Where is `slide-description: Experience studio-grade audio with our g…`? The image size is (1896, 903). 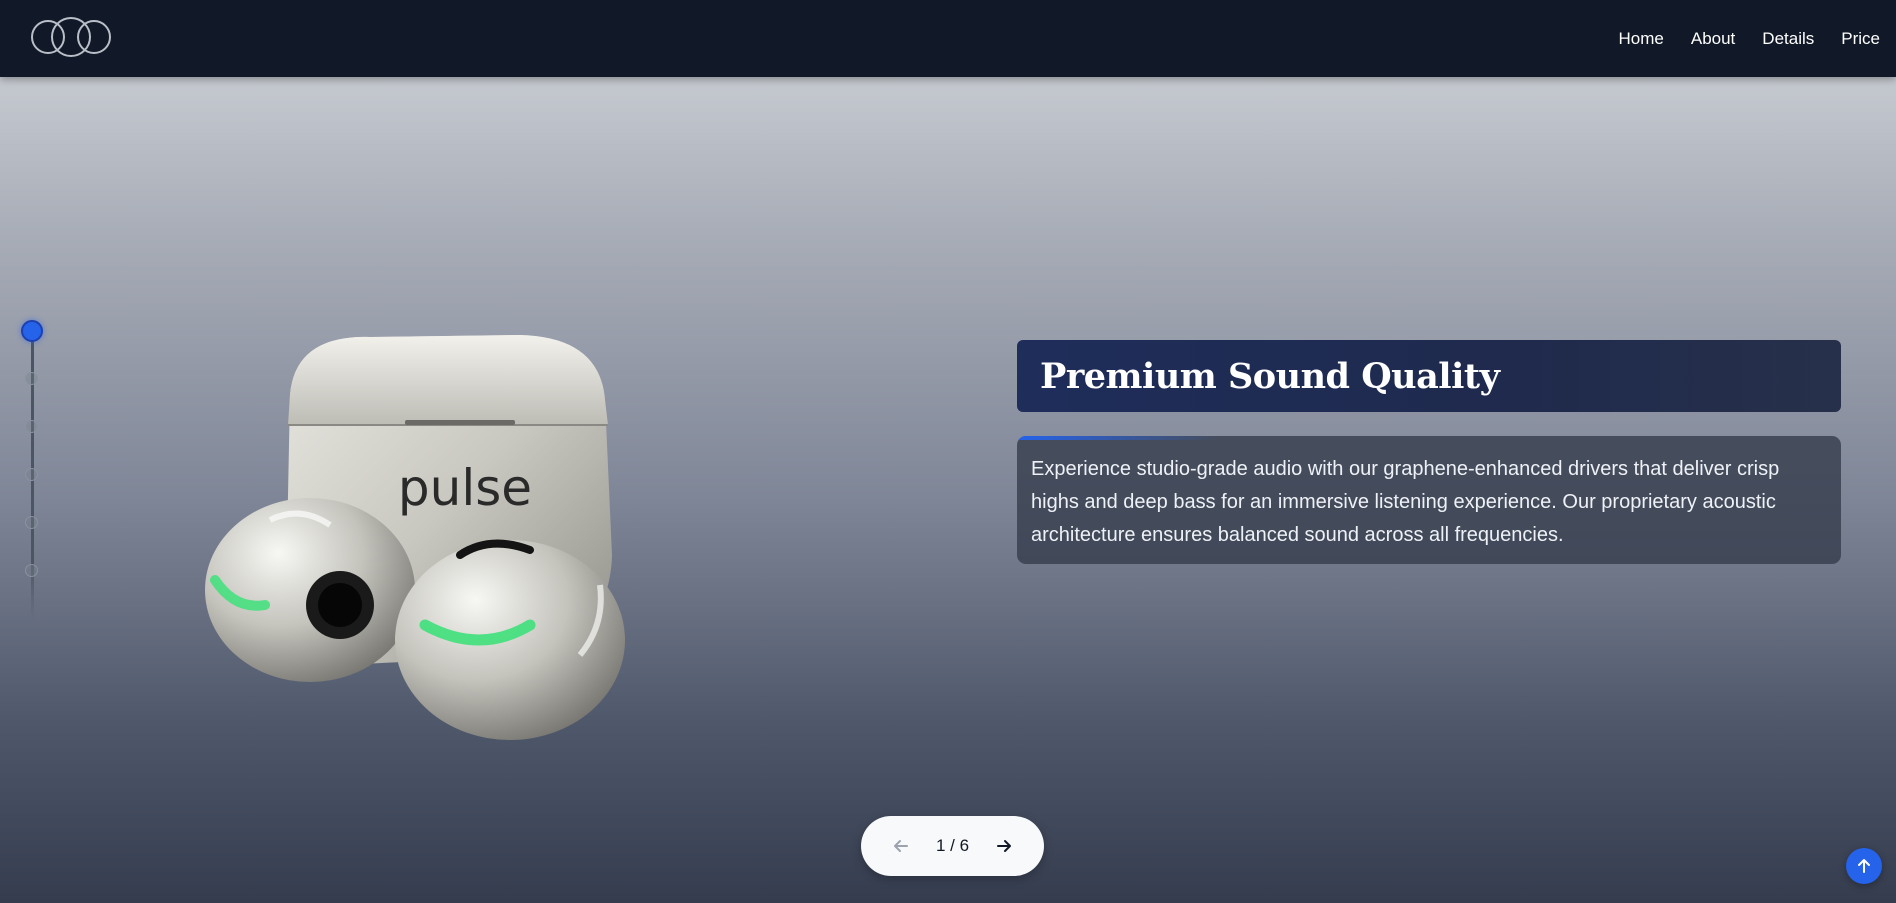
slide-description: Experience studio-grade audio with our g… is located at coordinates (1405, 502).